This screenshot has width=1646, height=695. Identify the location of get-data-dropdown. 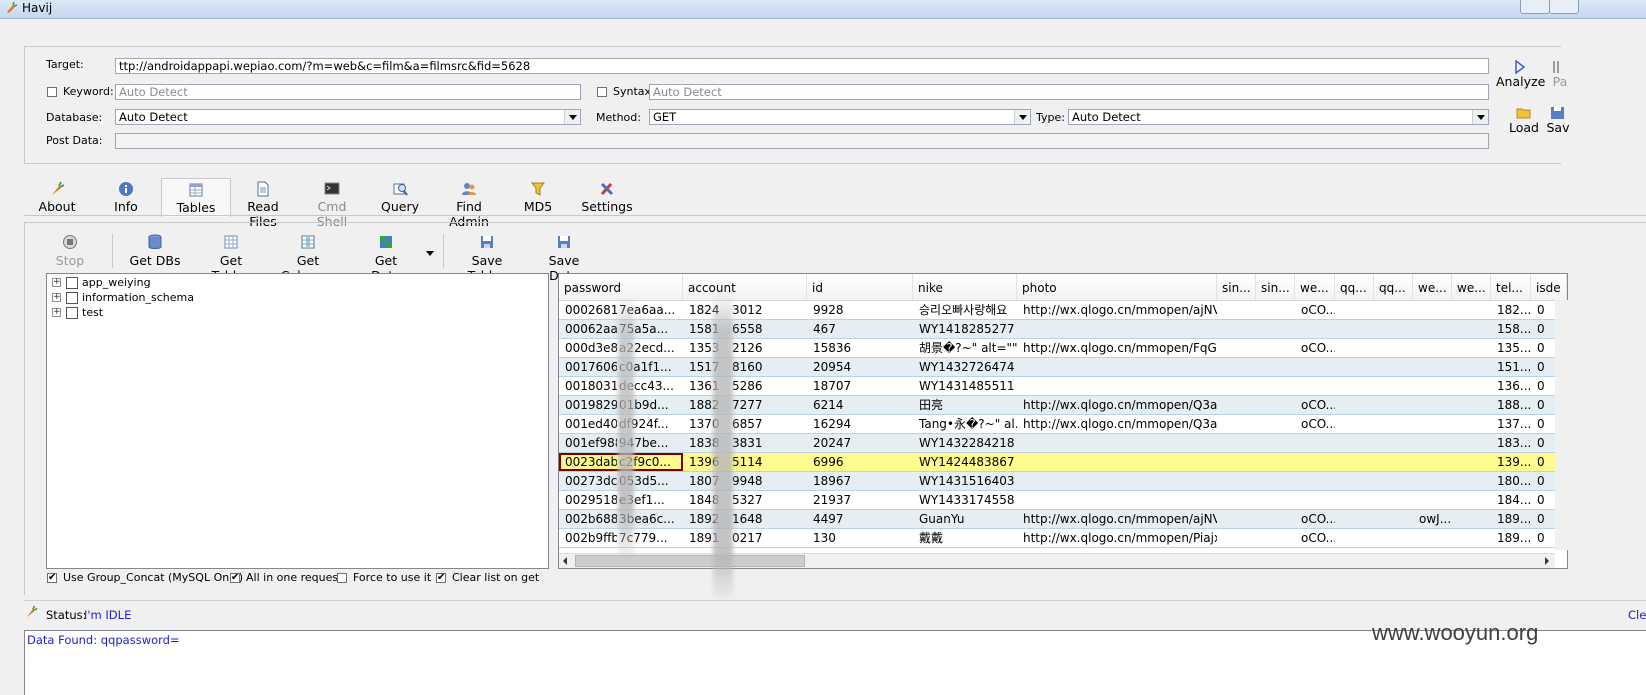
(430, 251).